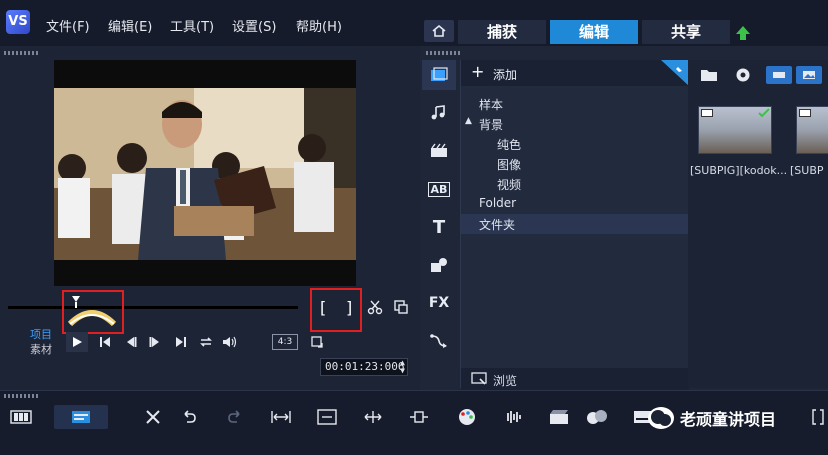 Image resolution: width=828 pixels, height=455 pixels. Describe the element at coordinates (758, 224) in the screenshot. I see `media-library-area: [SUBPIG][kodok... [SUBP` at that location.